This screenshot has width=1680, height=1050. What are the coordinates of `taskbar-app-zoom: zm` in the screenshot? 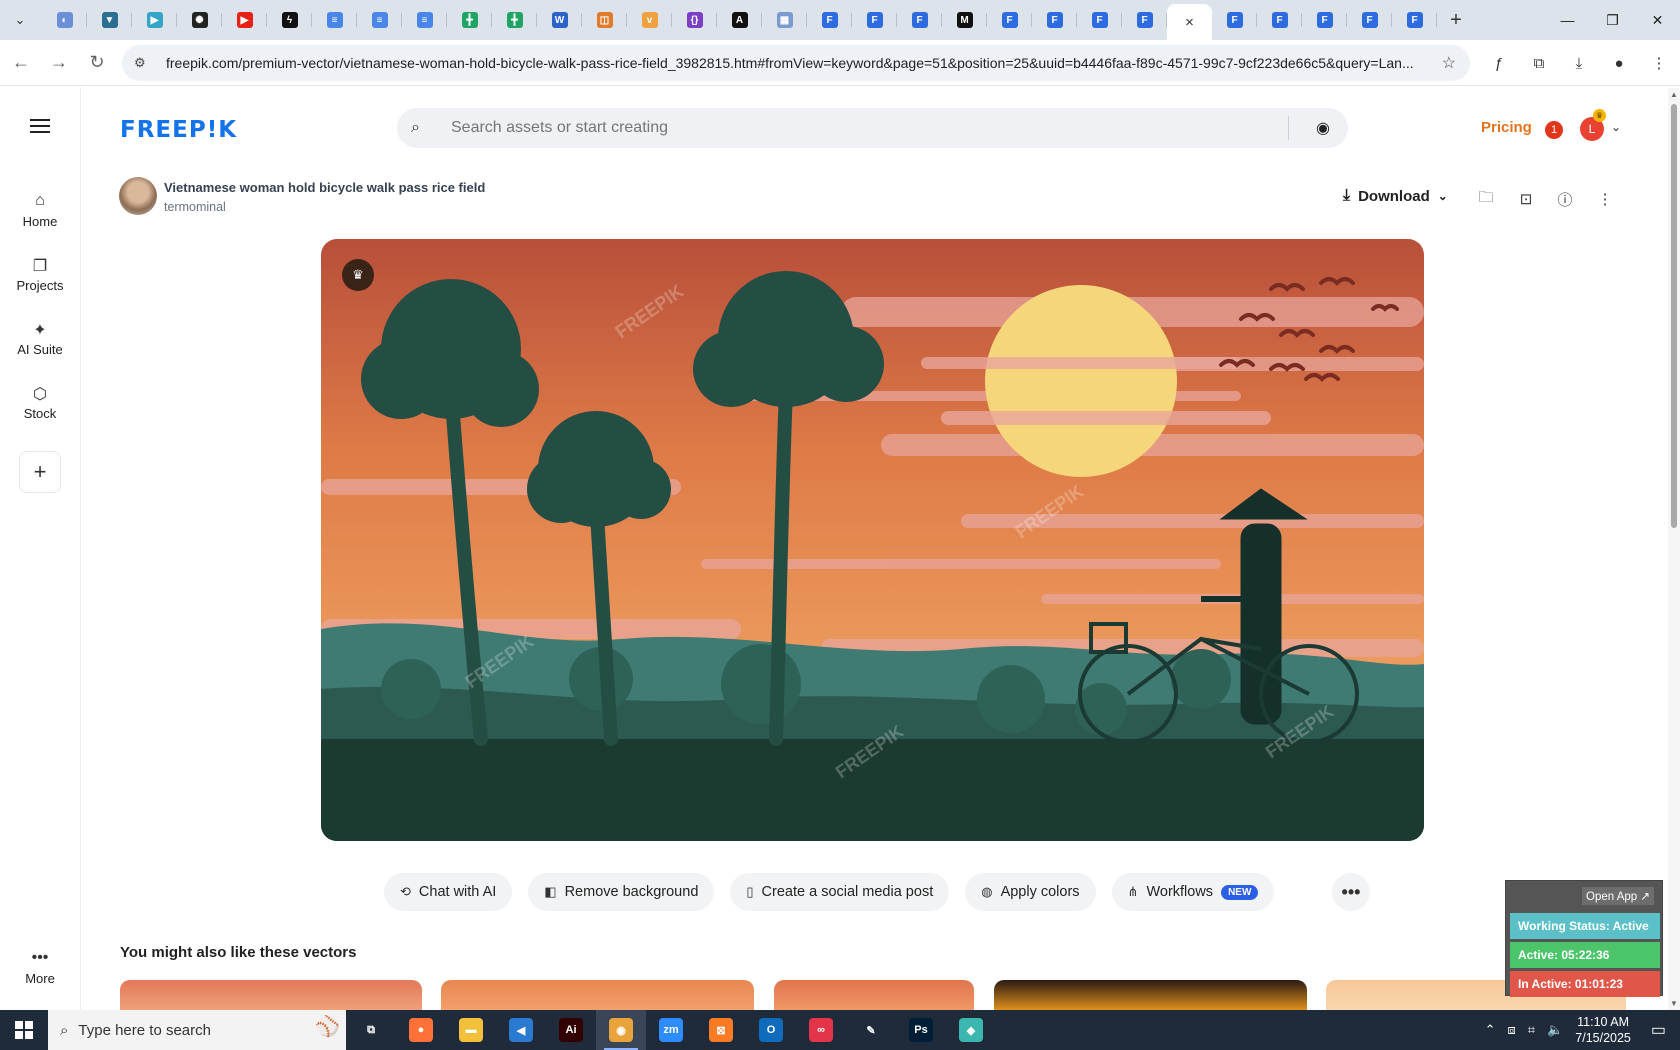 It's located at (671, 1030).